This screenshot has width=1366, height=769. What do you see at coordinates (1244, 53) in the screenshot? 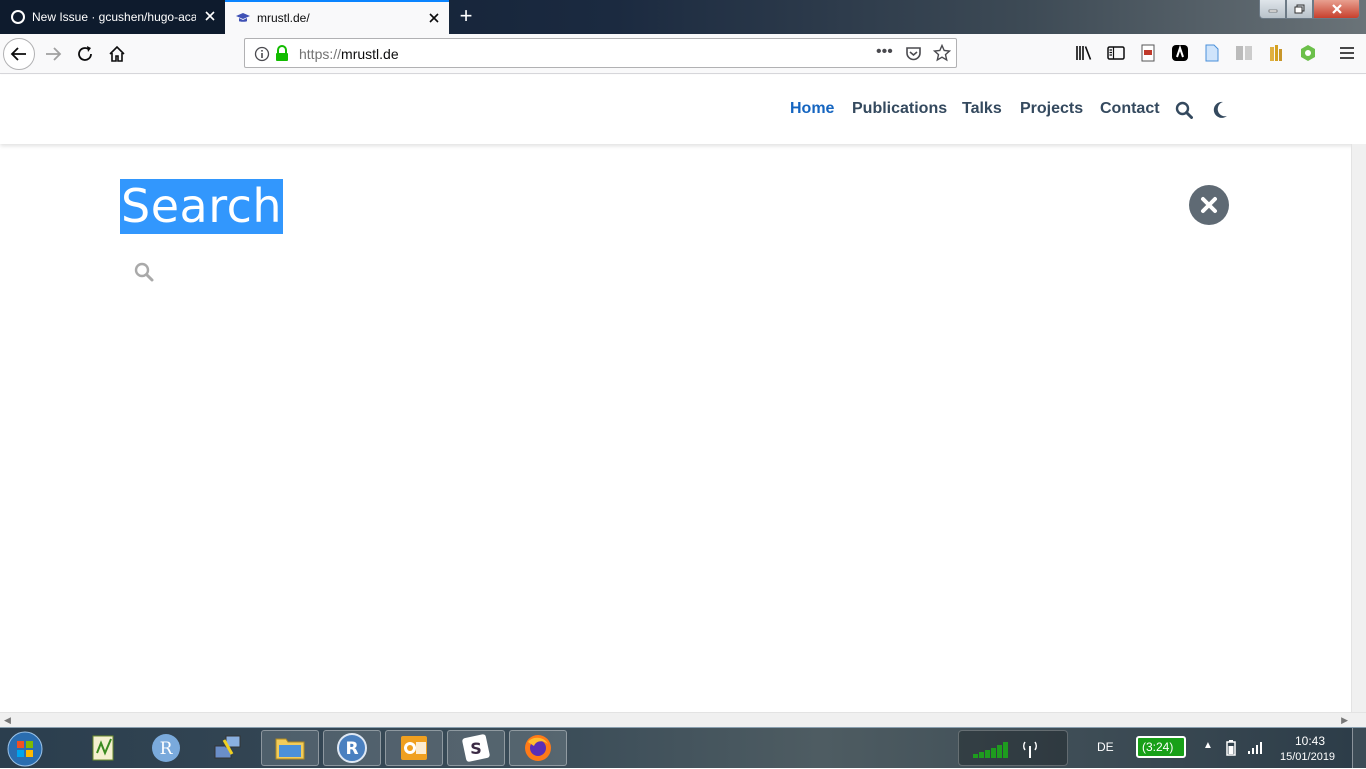
I see `reader-extension-icon` at bounding box center [1244, 53].